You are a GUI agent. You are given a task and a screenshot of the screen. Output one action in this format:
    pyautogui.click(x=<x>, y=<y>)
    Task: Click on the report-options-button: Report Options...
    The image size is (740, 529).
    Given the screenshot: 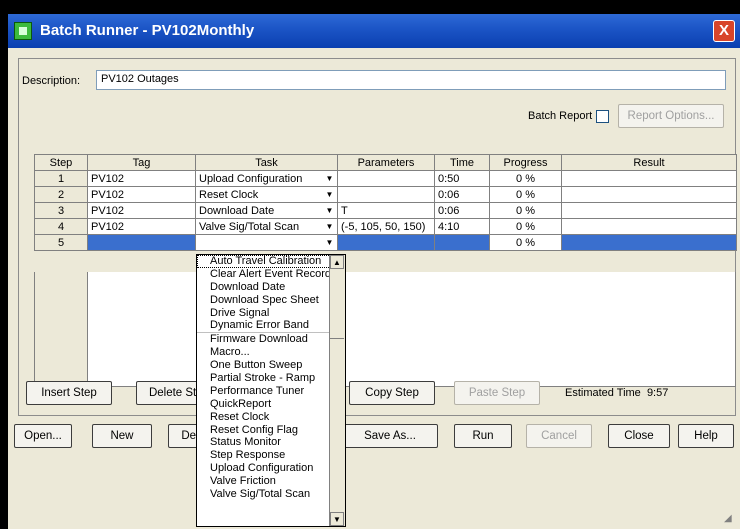 What is the action you would take?
    pyautogui.click(x=671, y=116)
    